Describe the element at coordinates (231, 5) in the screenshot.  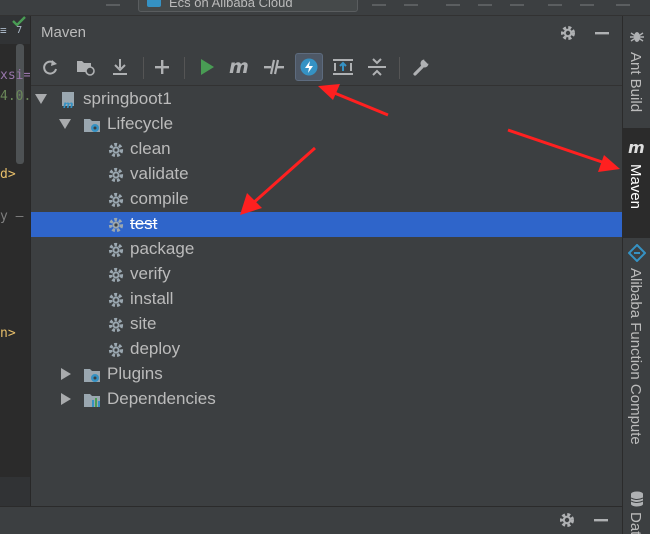
I see `run-config-label: Ecs on Alibaba Cloud` at that location.